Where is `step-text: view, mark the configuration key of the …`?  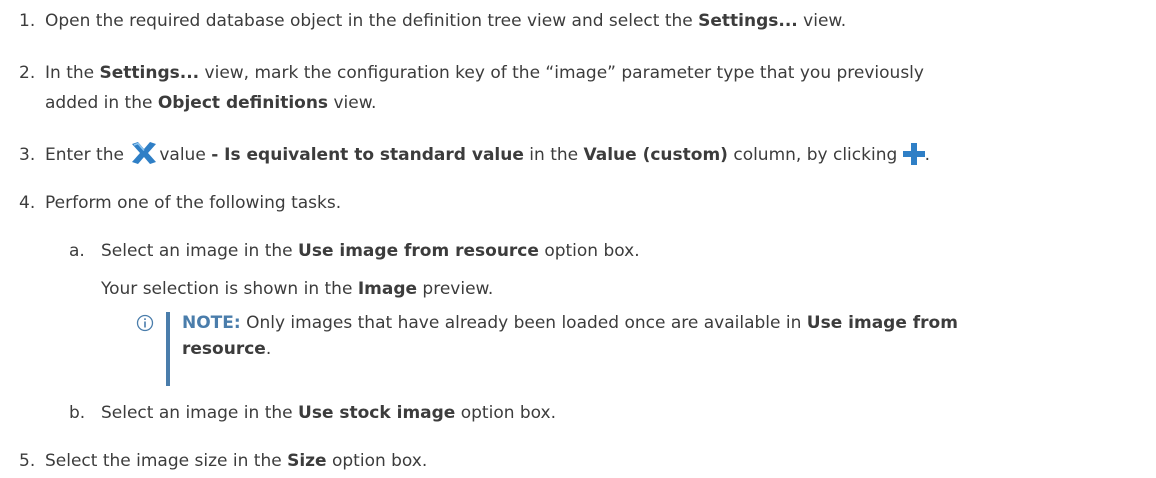
step-text: view, mark the configuration key of the … is located at coordinates (561, 73).